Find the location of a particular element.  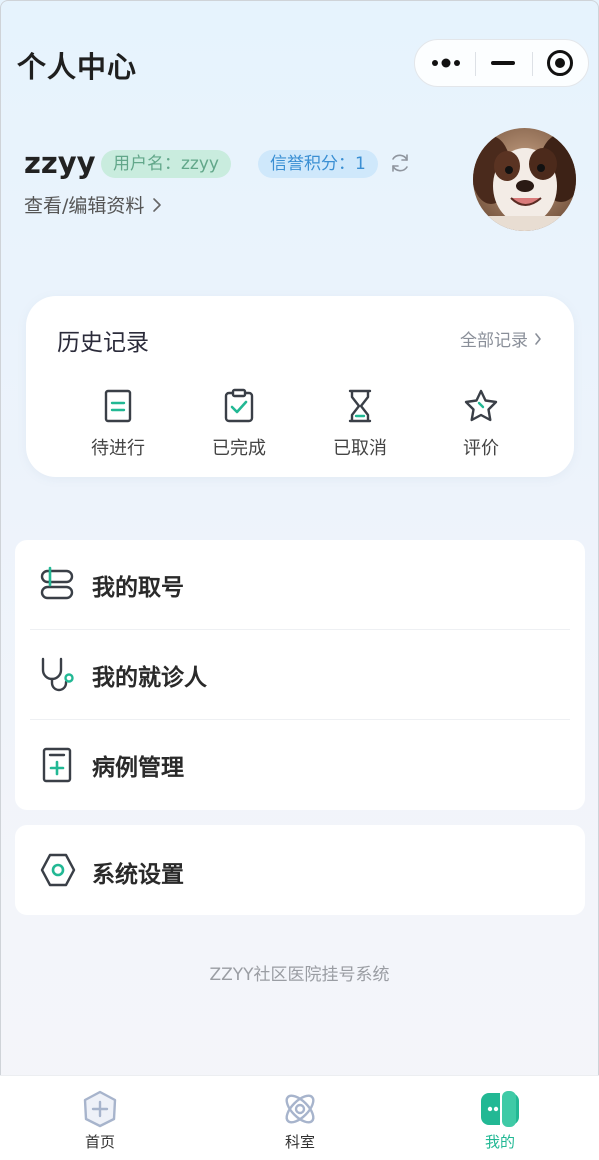

minimize-button is located at coordinates (503, 63).